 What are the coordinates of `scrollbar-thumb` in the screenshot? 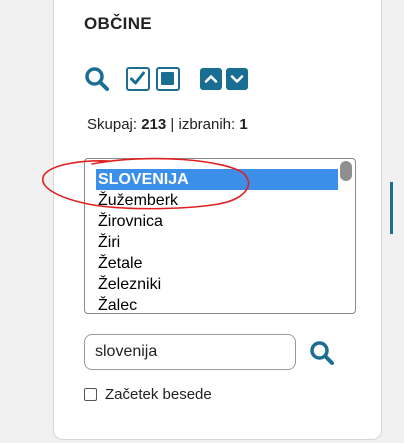 It's located at (346, 171).